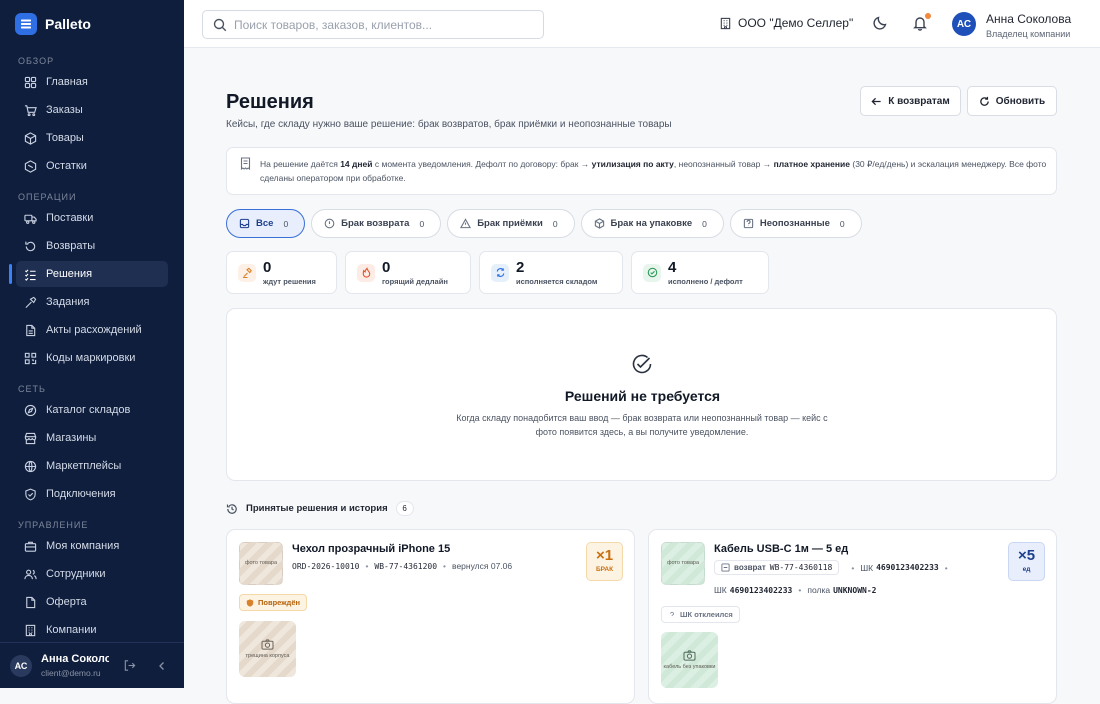 The image size is (1100, 704). Describe the element at coordinates (69, 274) in the screenshot. I see `sidebar-item-label: Решения` at that location.